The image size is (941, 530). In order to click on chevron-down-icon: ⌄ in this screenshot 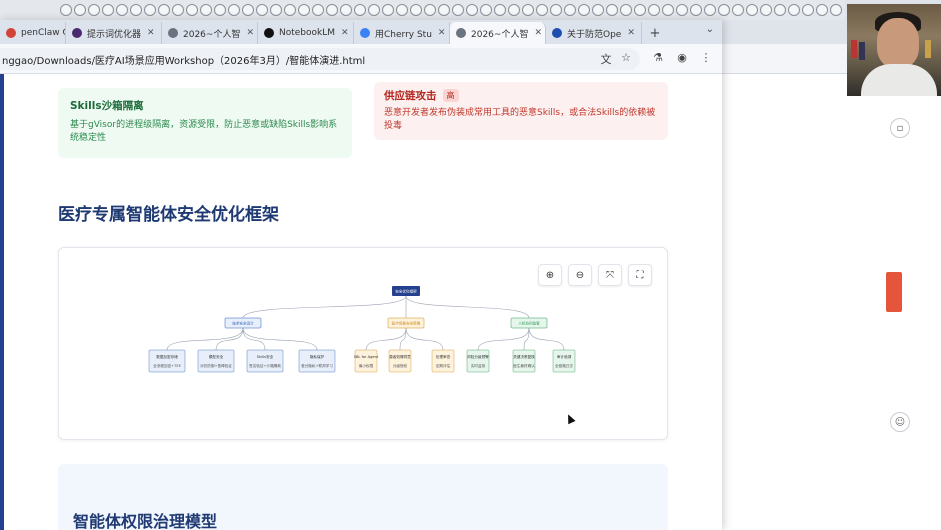, I will do `click(710, 29)`.